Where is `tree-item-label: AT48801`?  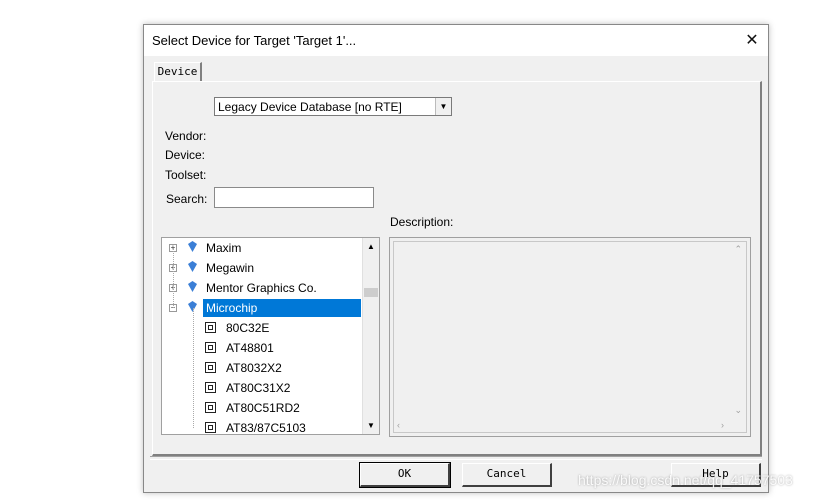
tree-item-label: AT48801 is located at coordinates (250, 348).